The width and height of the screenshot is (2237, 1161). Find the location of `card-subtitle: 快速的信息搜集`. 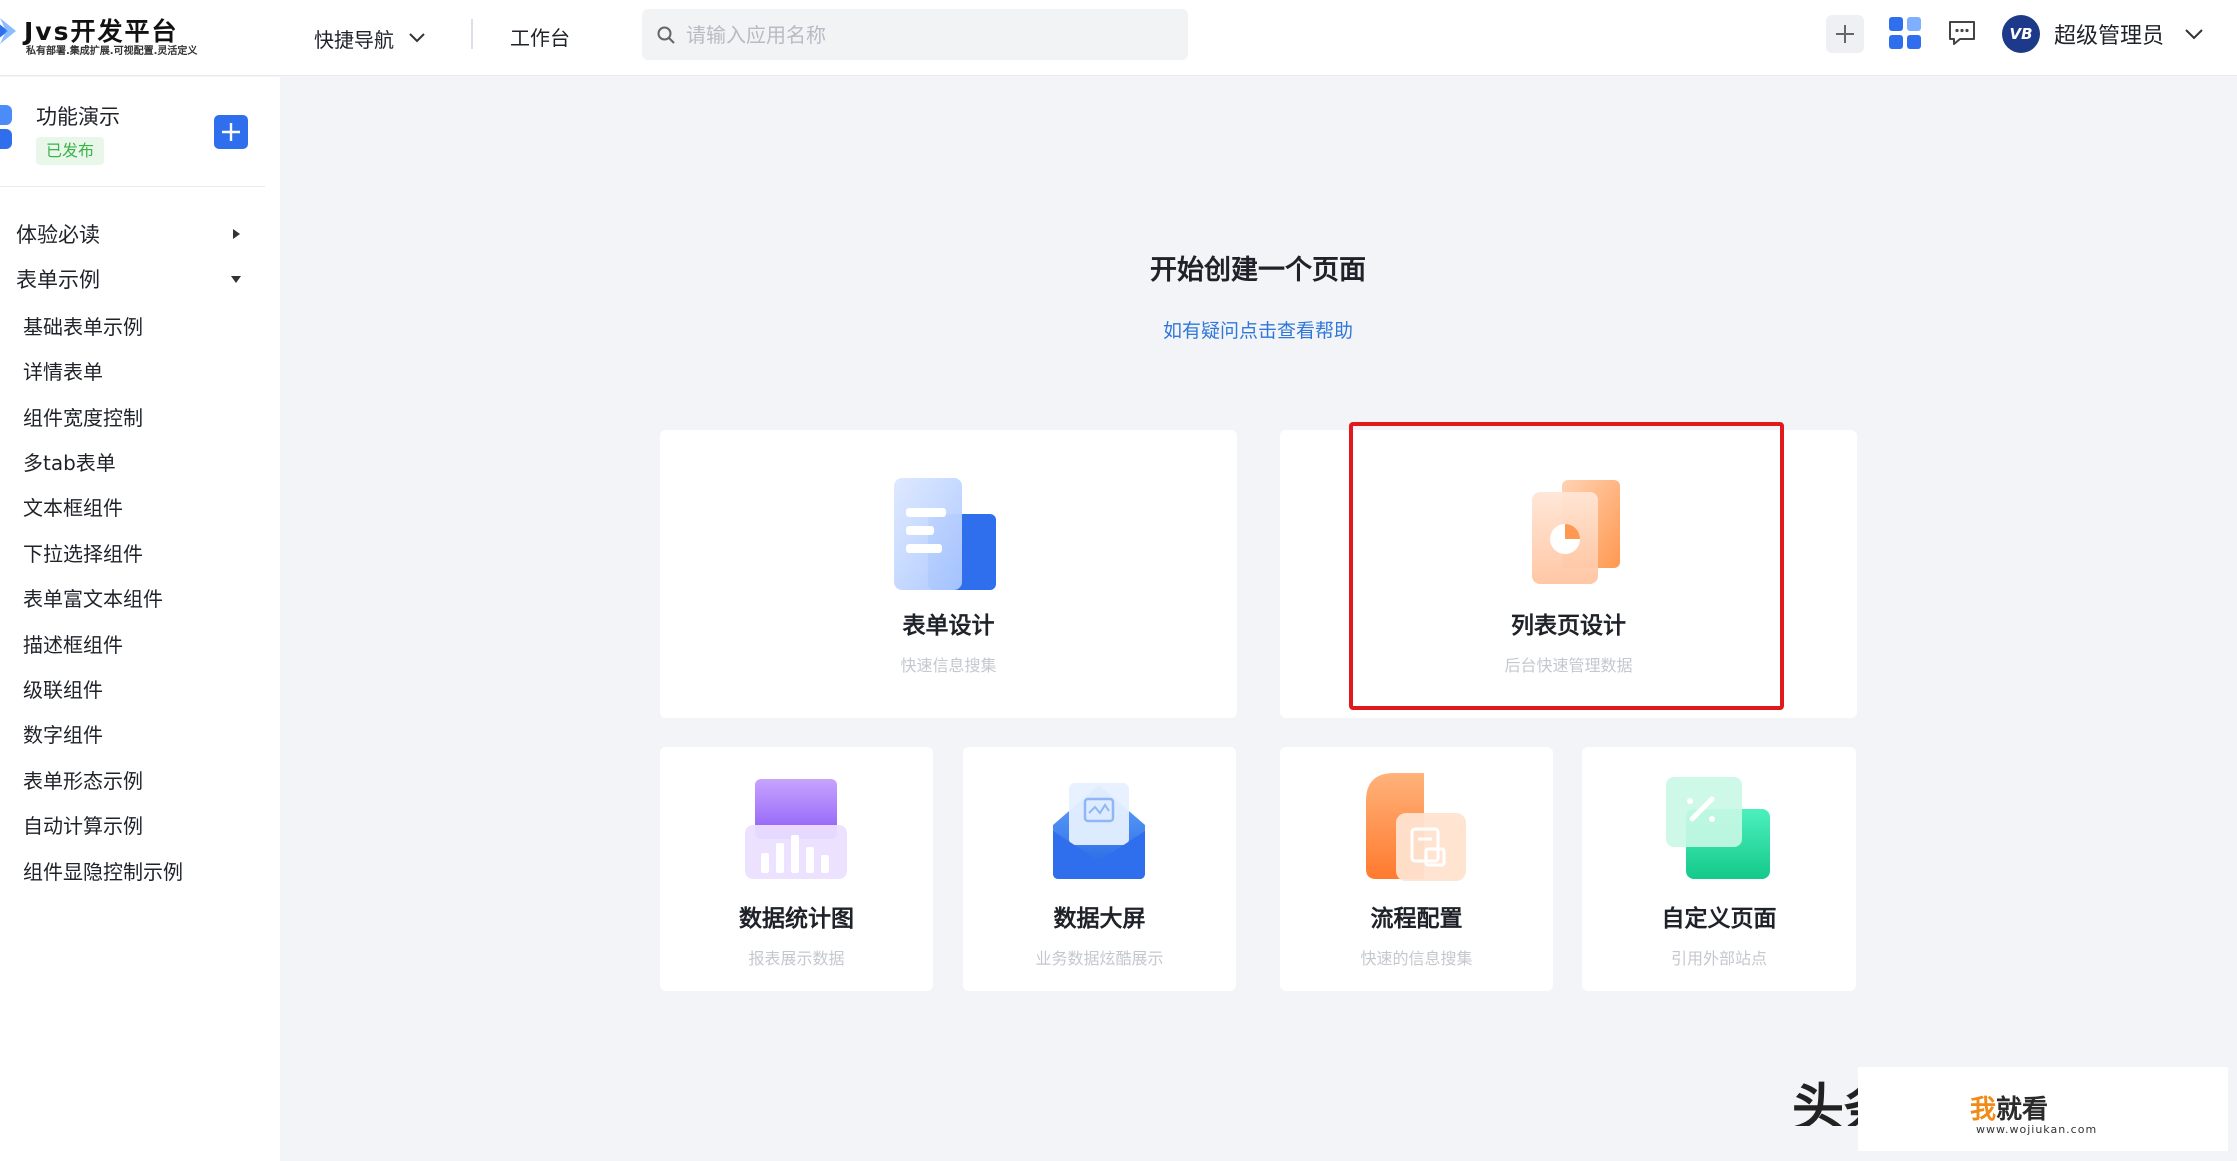

card-subtitle: 快速的信息搜集 is located at coordinates (1416, 958).